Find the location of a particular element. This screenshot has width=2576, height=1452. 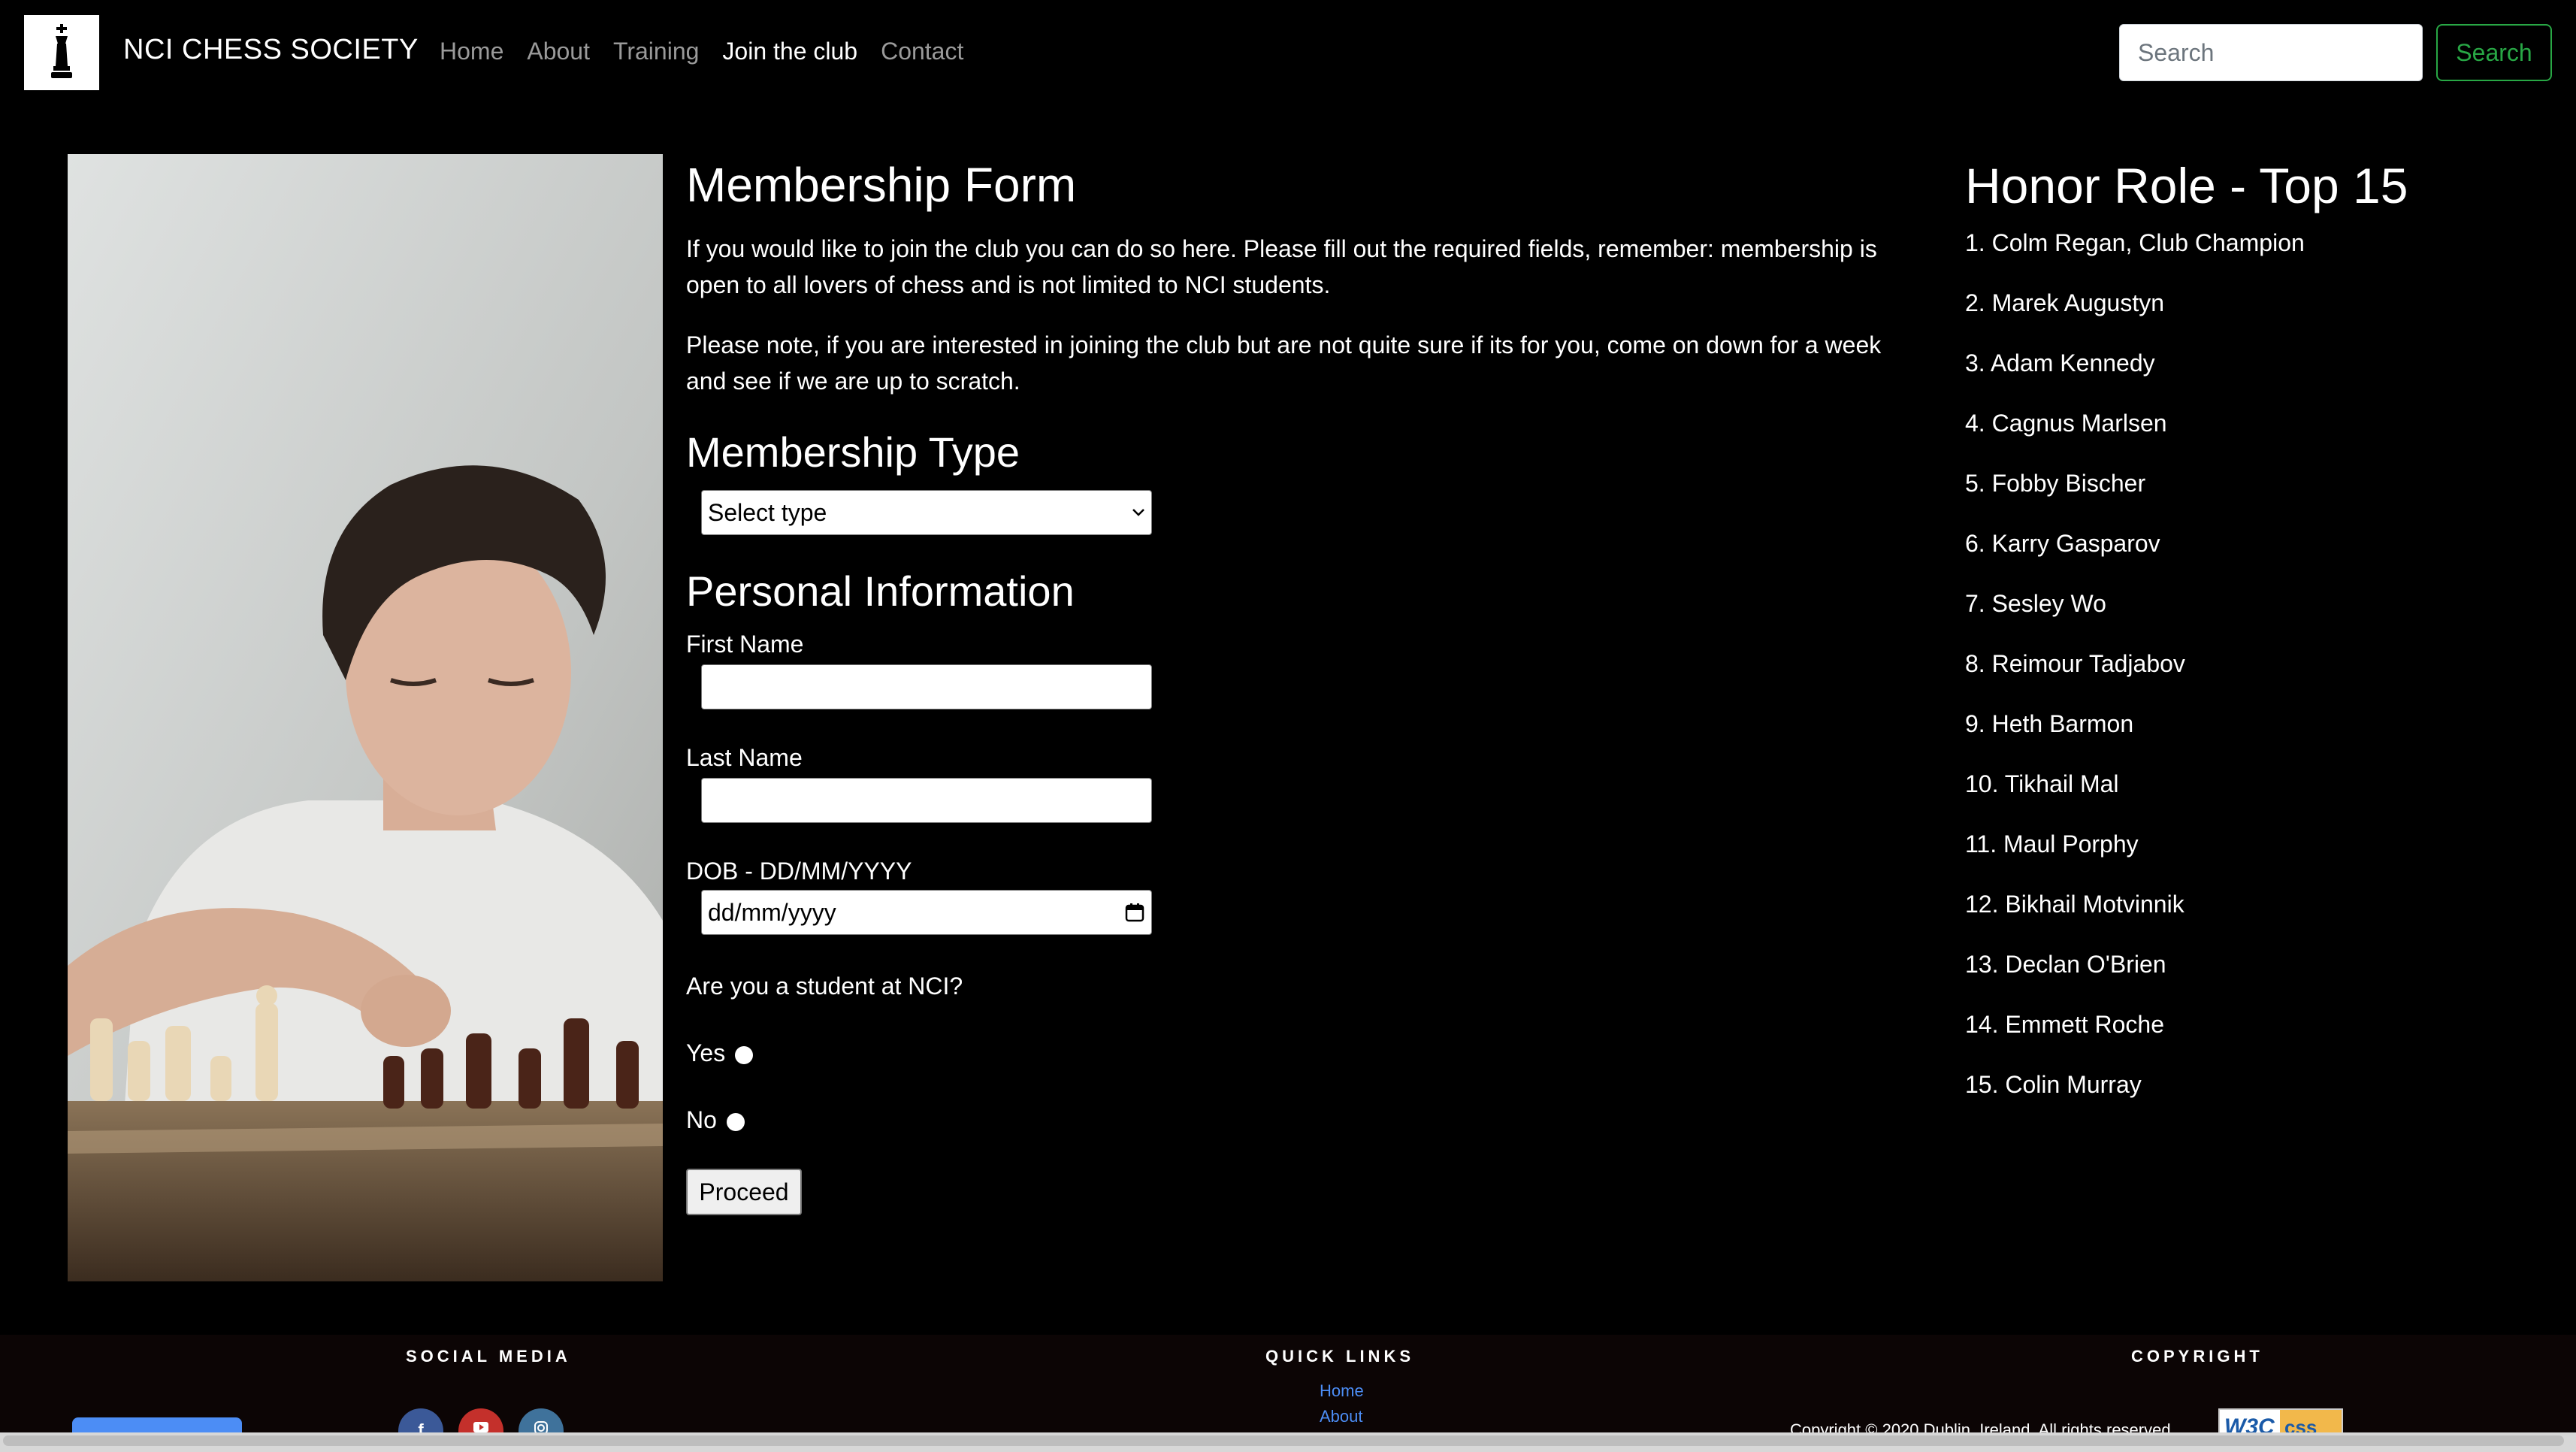

honor-entry: 1. Colm Regan, Club Champion is located at coordinates (2135, 243).